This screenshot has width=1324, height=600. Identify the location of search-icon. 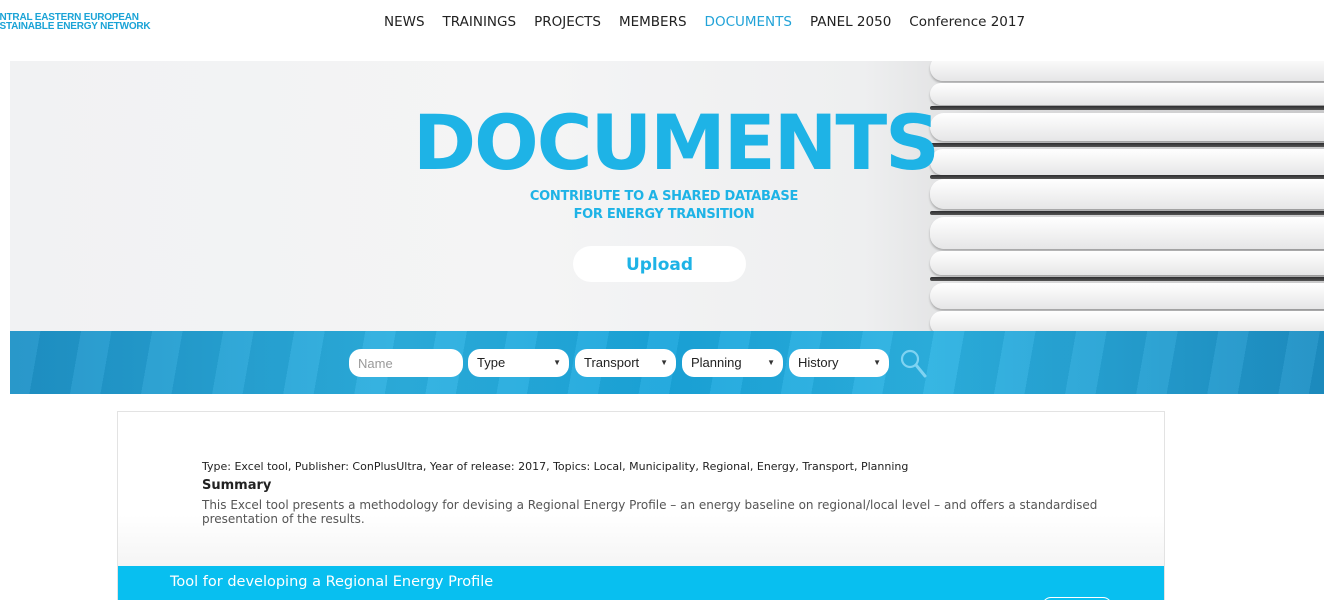
(913, 363).